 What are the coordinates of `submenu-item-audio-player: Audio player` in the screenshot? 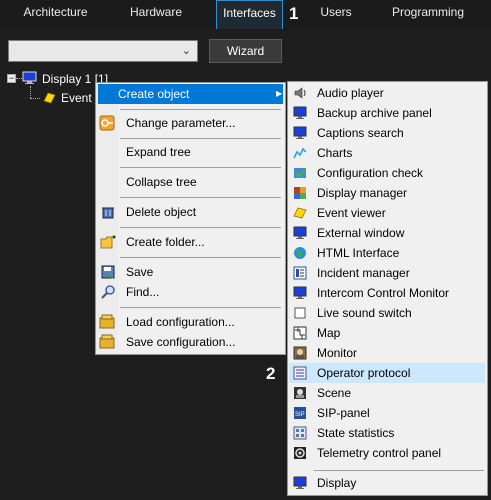 It's located at (387, 93).